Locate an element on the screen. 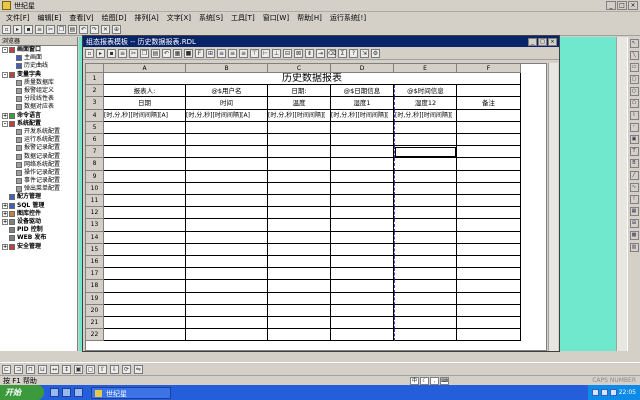 The width and height of the screenshot is (640, 400). menu-item-9: 帮助[H] is located at coordinates (309, 18).